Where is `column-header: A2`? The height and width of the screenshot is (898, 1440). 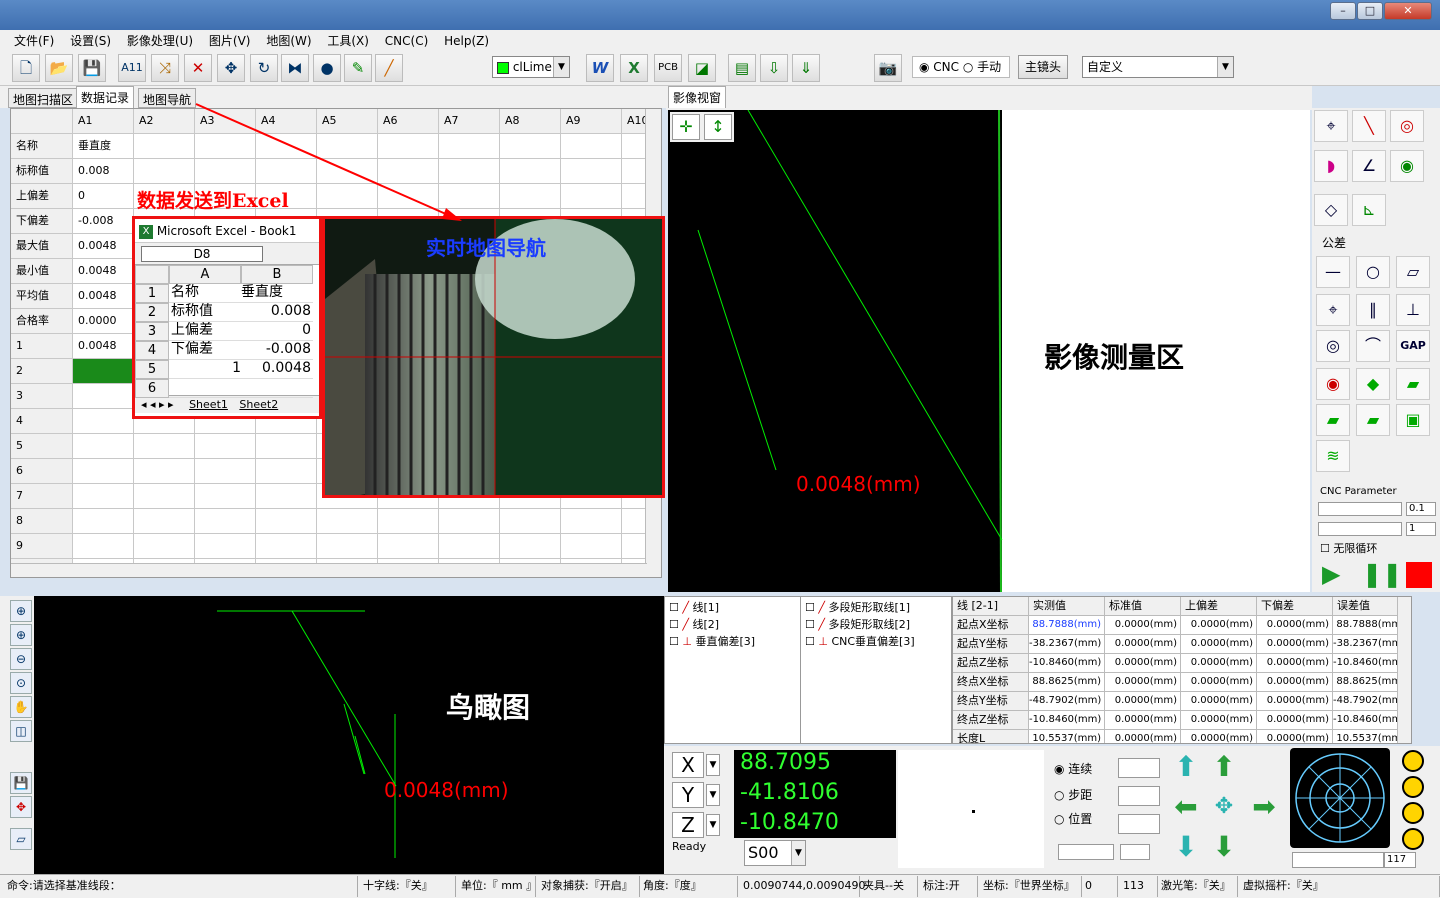 column-header: A2 is located at coordinates (164, 121).